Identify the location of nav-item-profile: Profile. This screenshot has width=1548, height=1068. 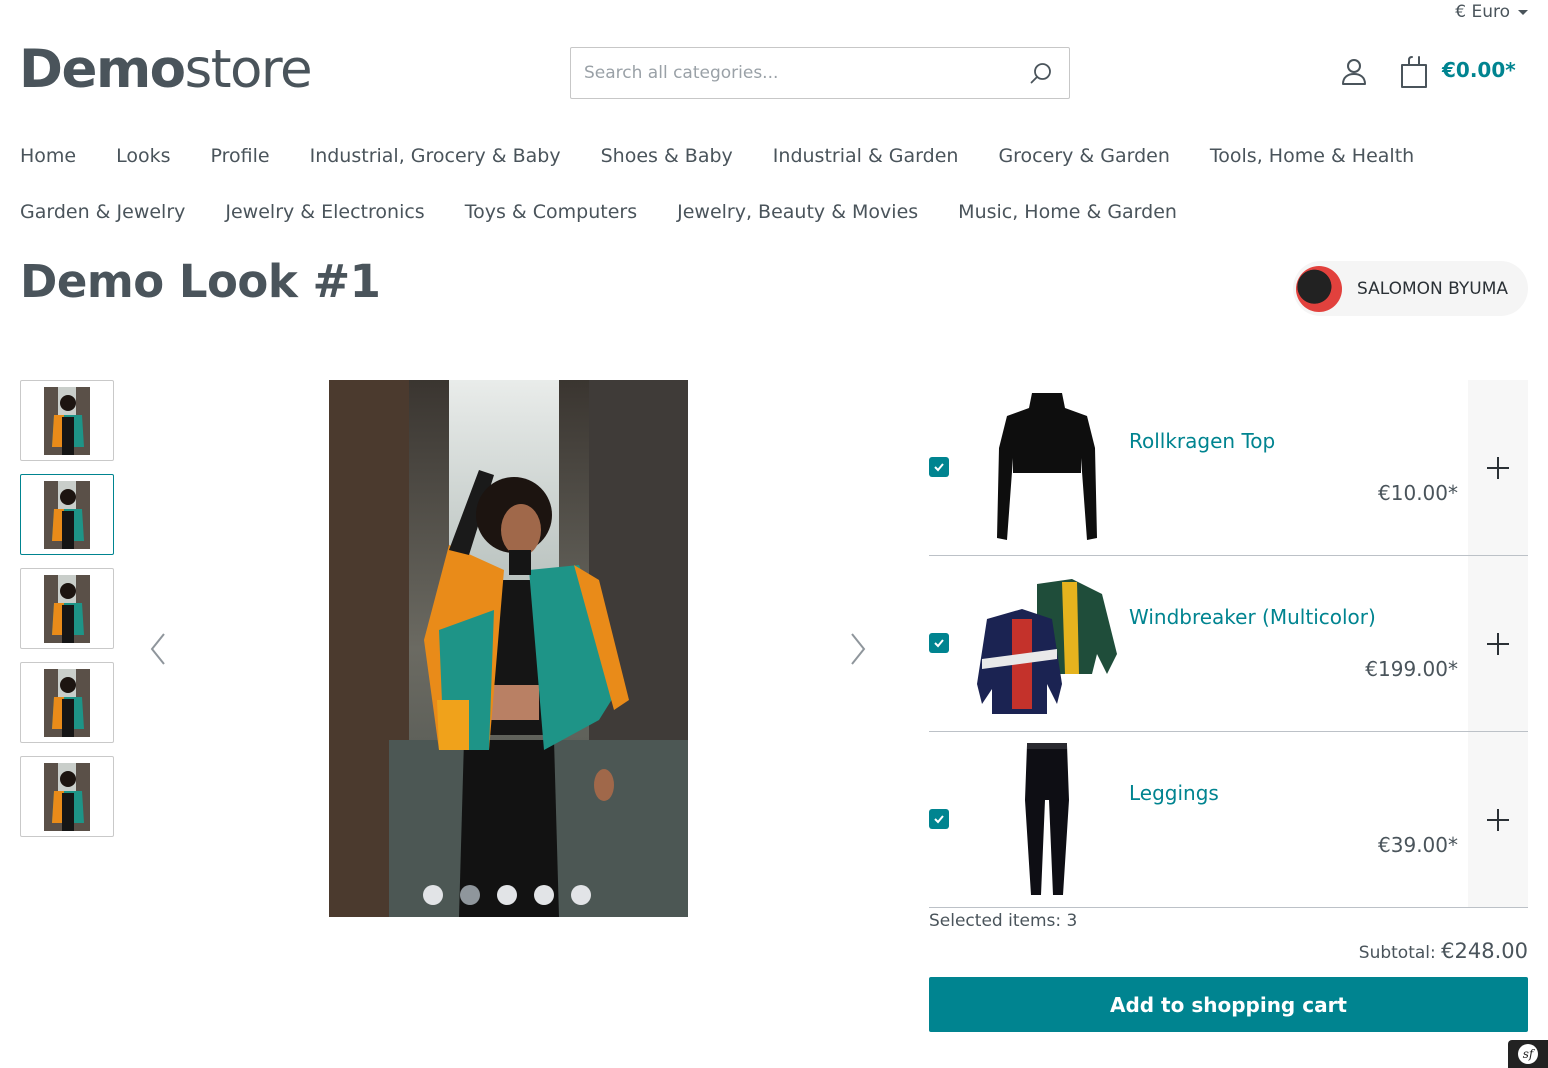
(240, 156).